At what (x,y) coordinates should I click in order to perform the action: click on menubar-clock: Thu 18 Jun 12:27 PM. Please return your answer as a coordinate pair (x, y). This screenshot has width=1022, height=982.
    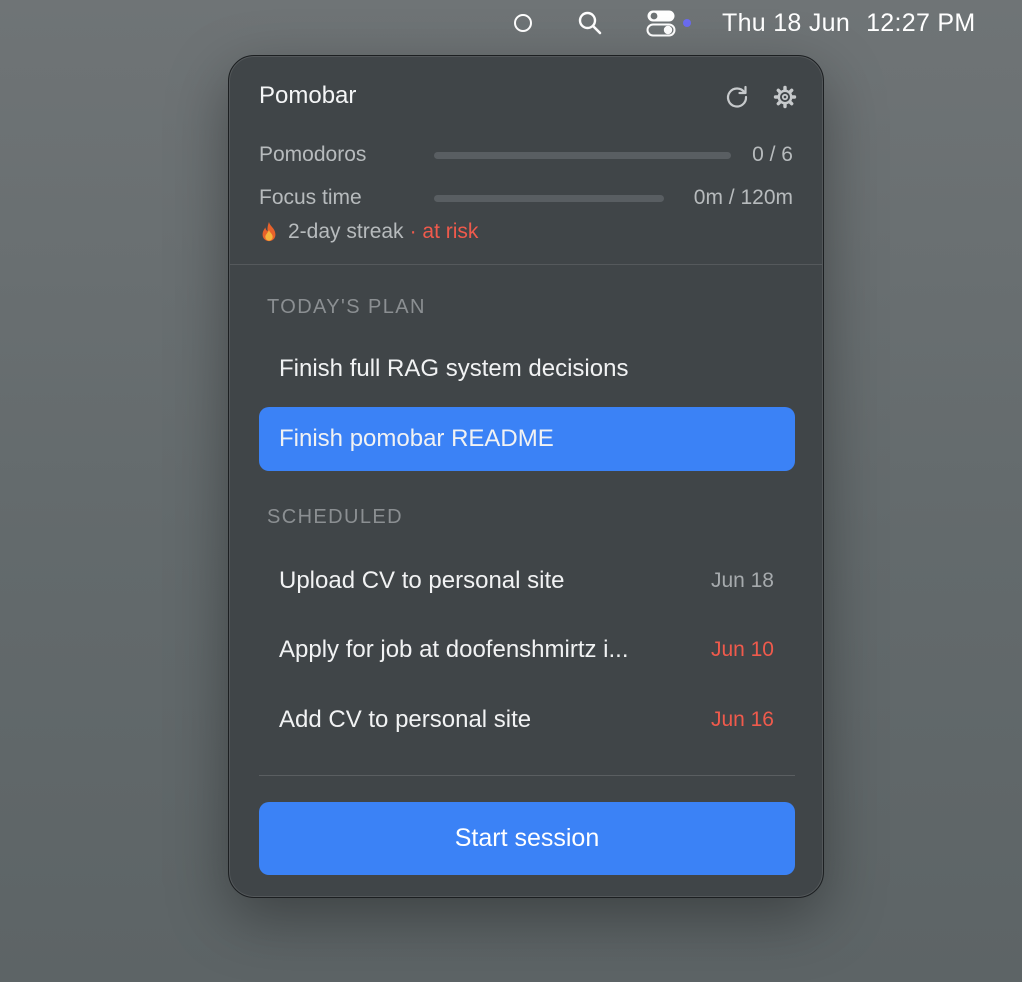
    Looking at the image, I should click on (849, 23).